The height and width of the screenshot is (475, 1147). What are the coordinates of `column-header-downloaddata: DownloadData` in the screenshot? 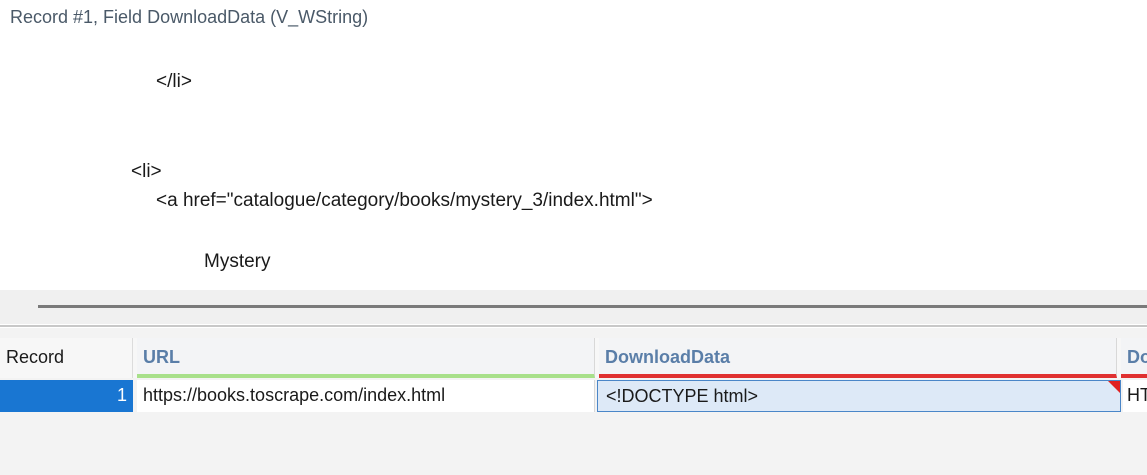 It's located at (858, 358).